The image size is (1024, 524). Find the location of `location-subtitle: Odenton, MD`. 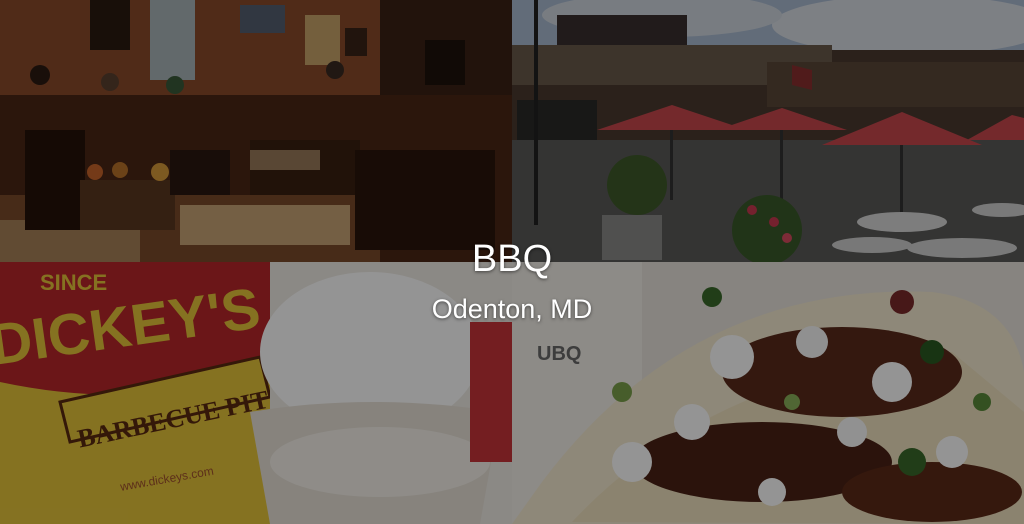

location-subtitle: Odenton, MD is located at coordinates (512, 309).